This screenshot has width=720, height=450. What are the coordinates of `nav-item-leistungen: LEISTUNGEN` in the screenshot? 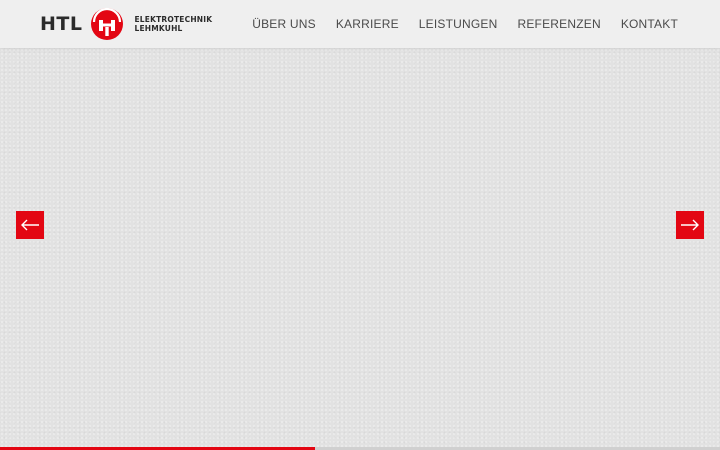 It's located at (458, 24).